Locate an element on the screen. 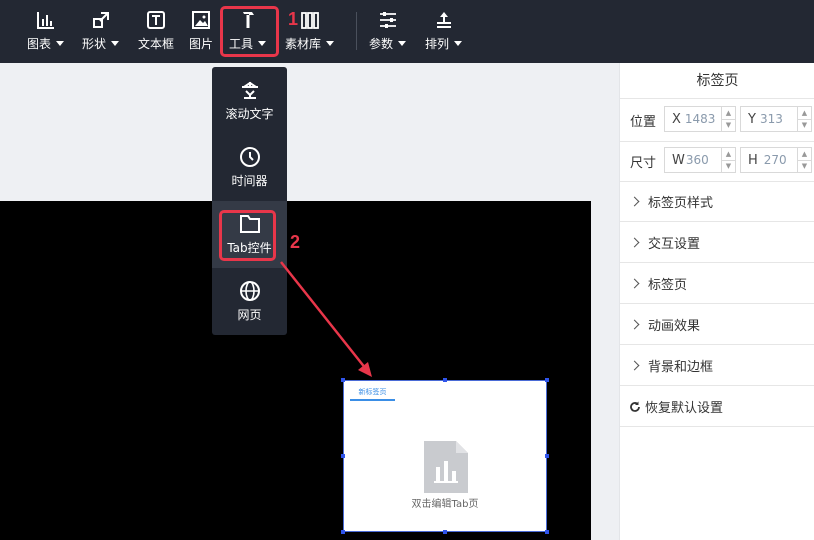  widget-caption: 双击编辑Tab页 is located at coordinates (445, 504).